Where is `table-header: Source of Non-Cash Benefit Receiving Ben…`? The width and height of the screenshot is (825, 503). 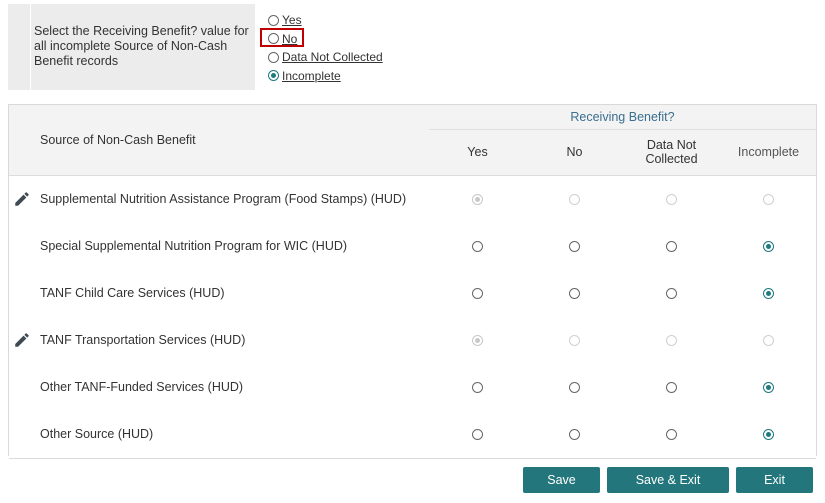 table-header: Source of Non-Cash Benefit Receiving Ben… is located at coordinates (412, 140).